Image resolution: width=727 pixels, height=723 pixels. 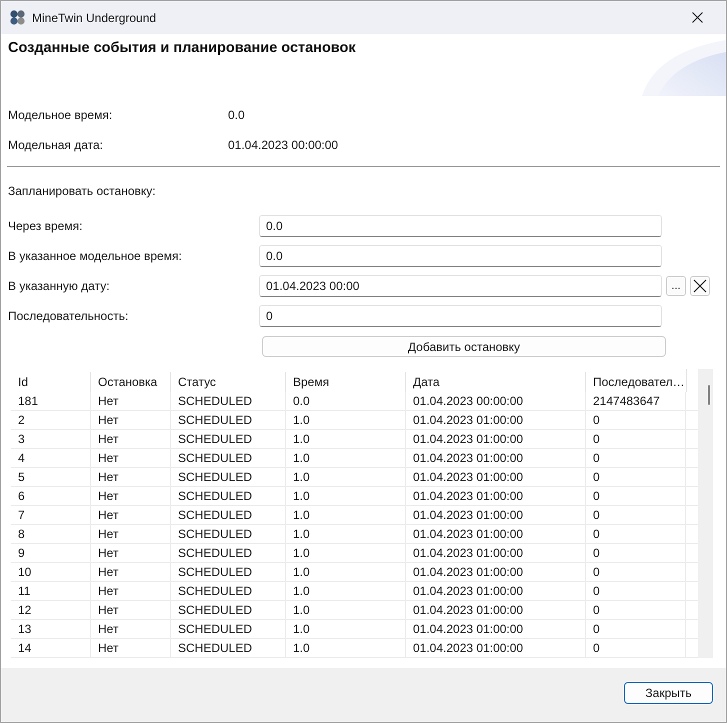 I want to click on close-dialog-button: Закрыть, so click(x=668, y=693).